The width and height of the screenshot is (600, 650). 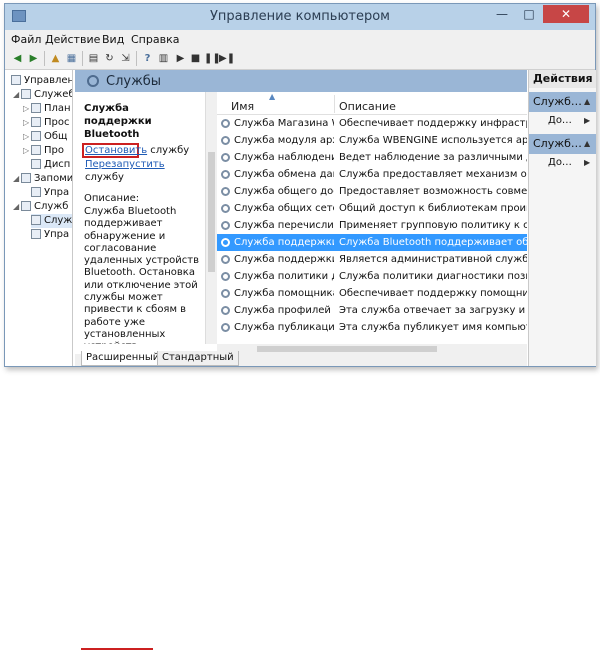 I want to click on restart-service-link: Перезапустить, so click(x=125, y=164).